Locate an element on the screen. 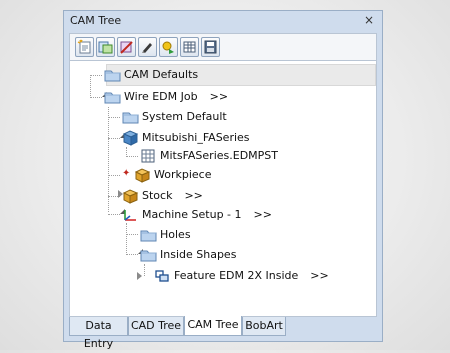 This screenshot has height=353, width=450. tree-node-label: MitsFASeries.EDMPST is located at coordinates (219, 155).